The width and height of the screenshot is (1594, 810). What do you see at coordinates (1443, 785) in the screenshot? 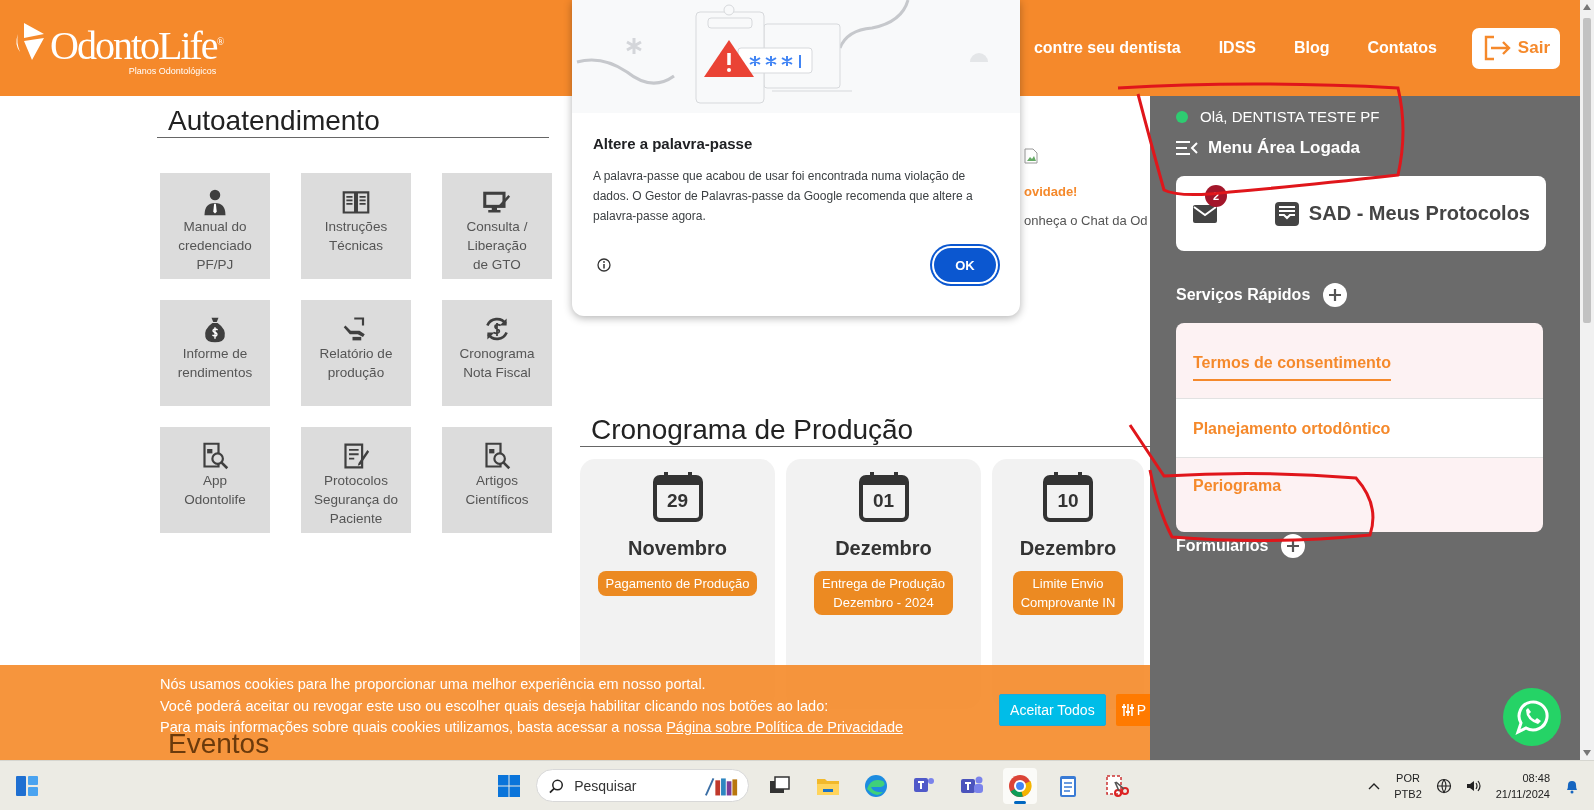
I see `network-globe-icon` at bounding box center [1443, 785].